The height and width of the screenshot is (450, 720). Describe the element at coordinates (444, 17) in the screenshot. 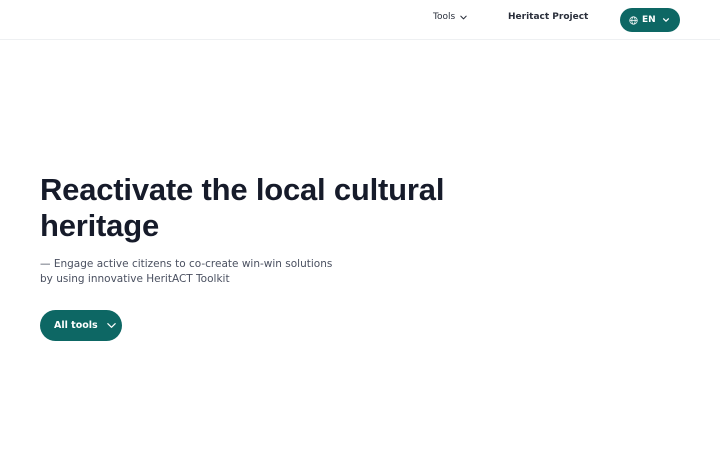

I see `tools-menu-label: Tools` at that location.